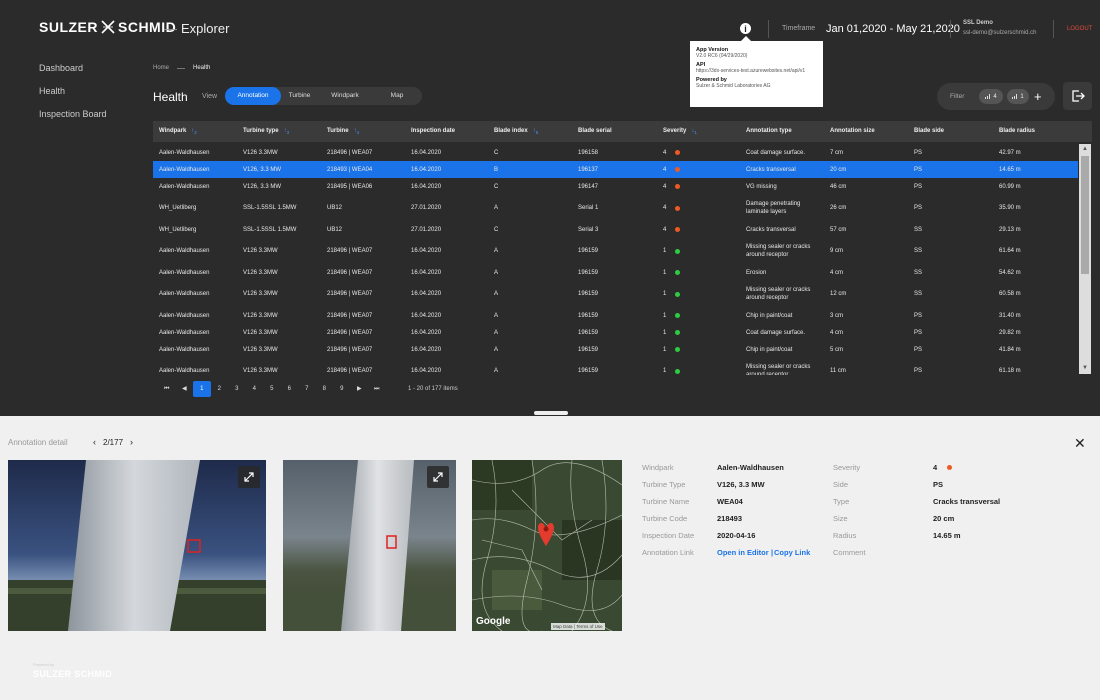  What do you see at coordinates (675, 131) in the screenshot?
I see `column-header-label: Severity` at bounding box center [675, 131].